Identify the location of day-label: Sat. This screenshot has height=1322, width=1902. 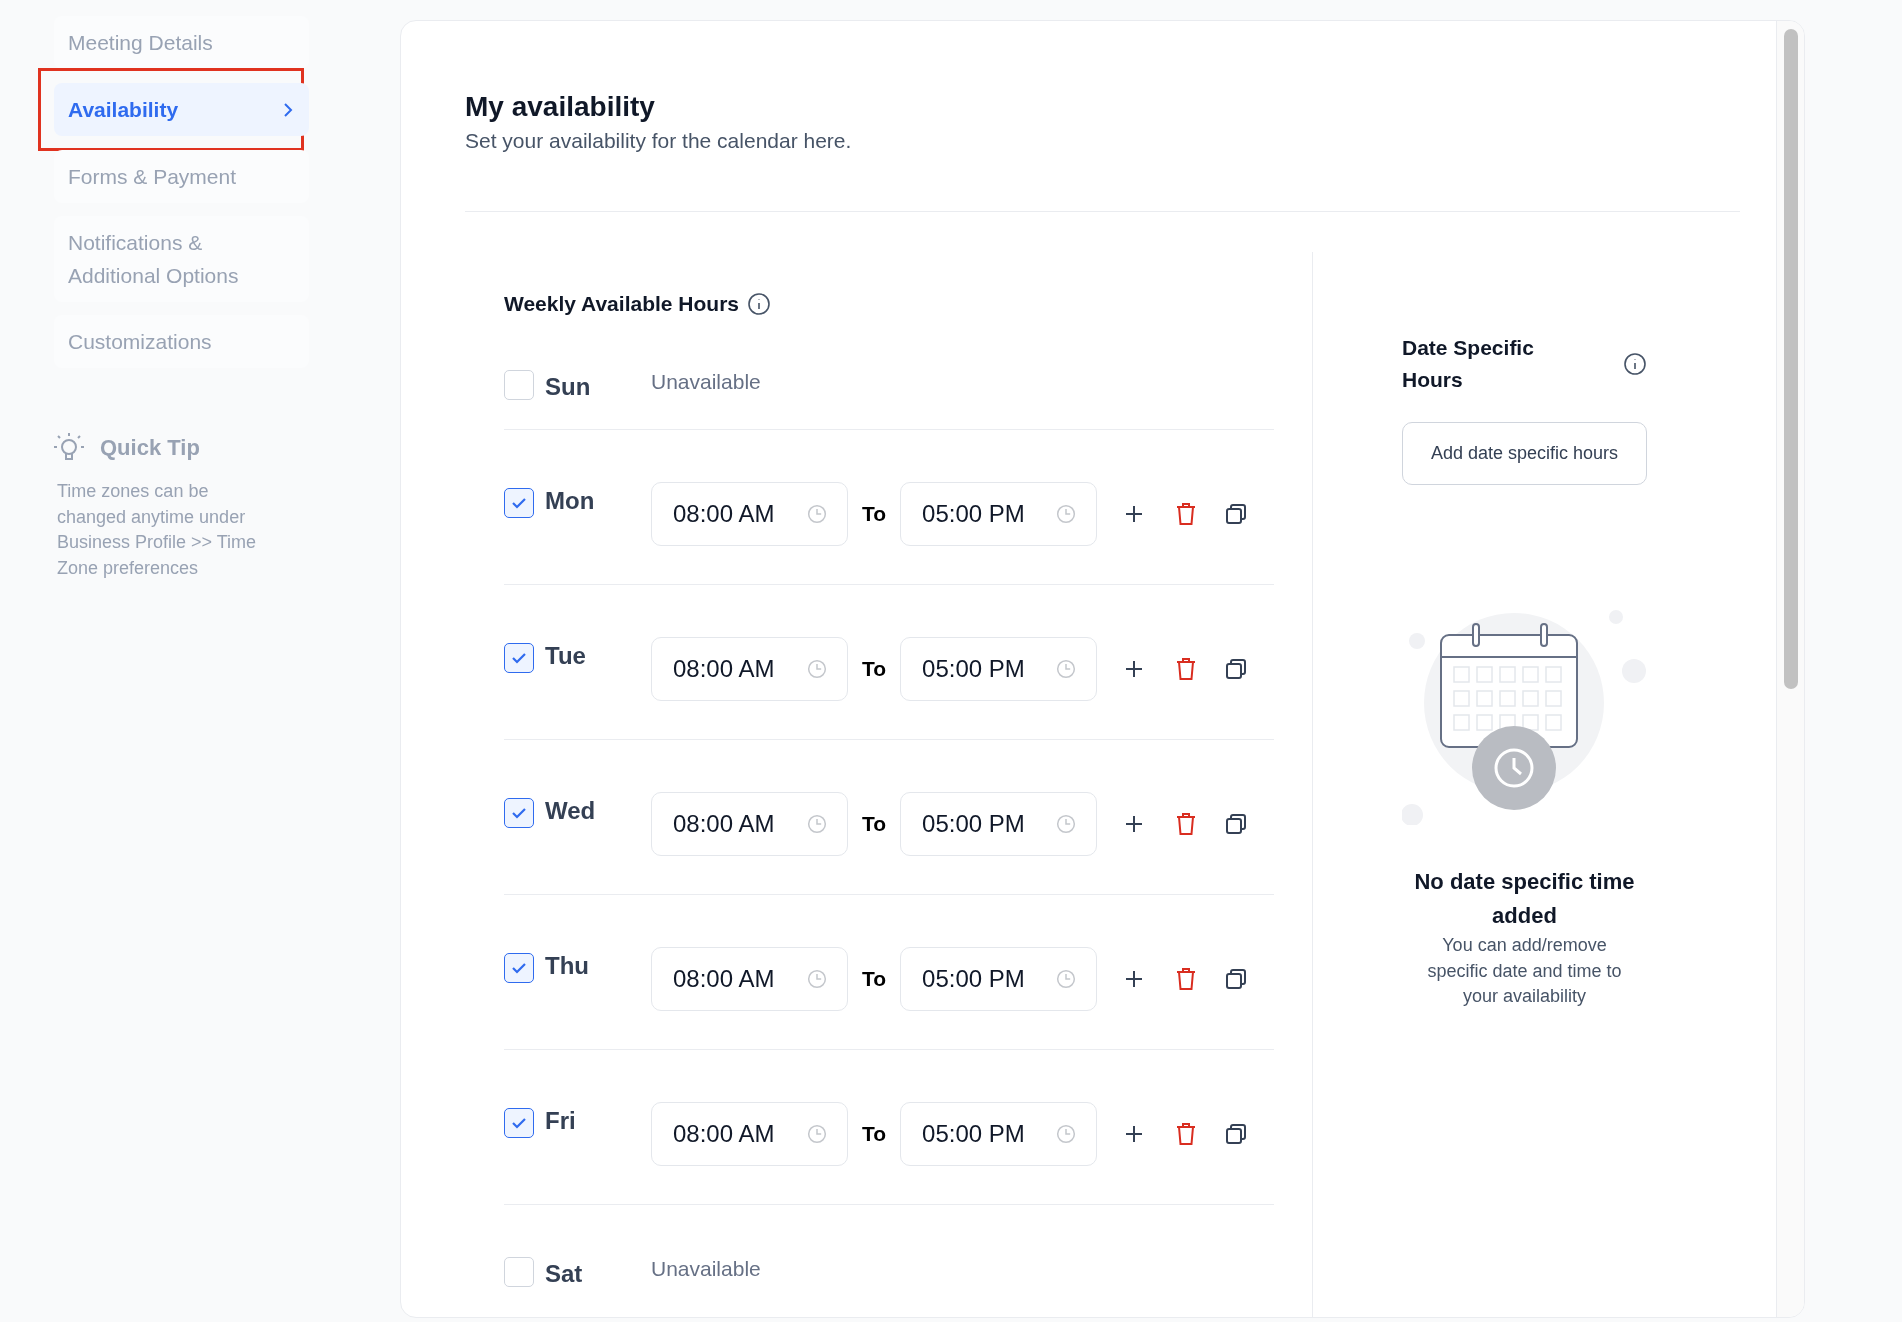
(564, 1274).